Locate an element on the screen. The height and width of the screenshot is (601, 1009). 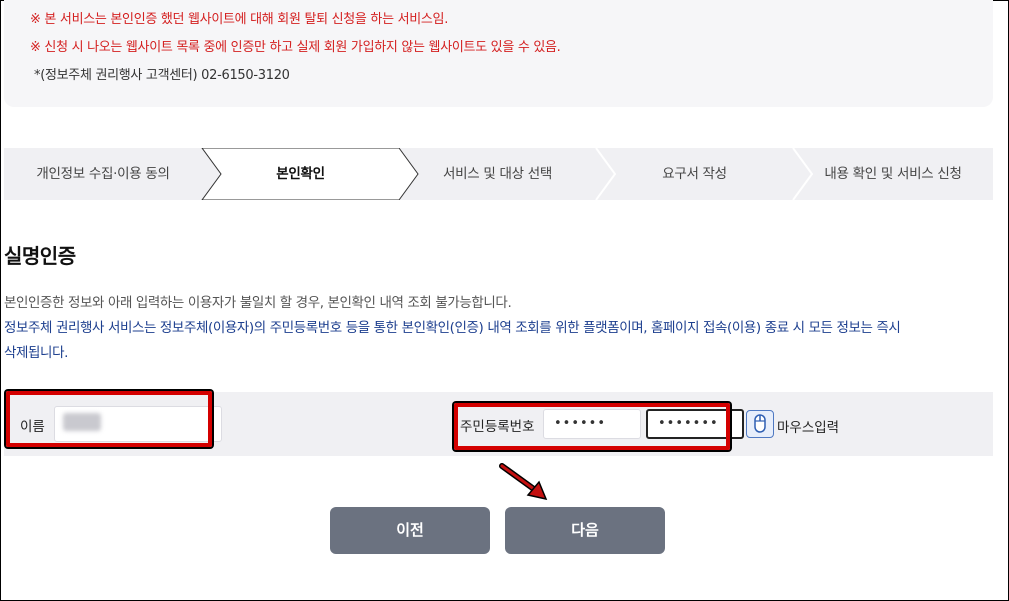
step-confirm-apply: 내용 확인 및 서비스 신청 is located at coordinates (893, 174).